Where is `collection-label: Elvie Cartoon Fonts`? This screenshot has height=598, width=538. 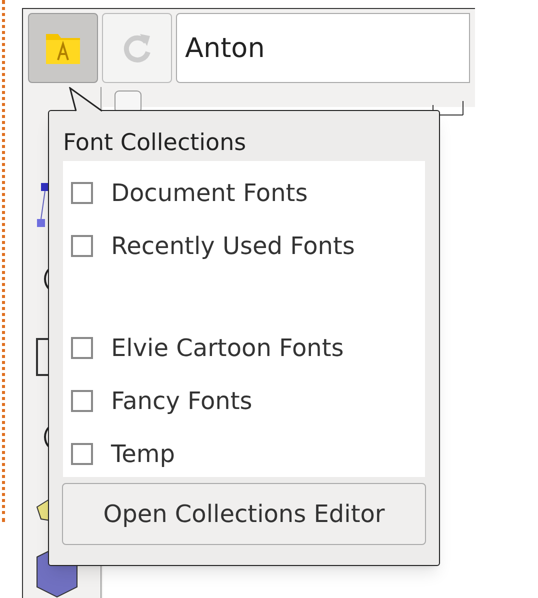
collection-label: Elvie Cartoon Fonts is located at coordinates (227, 348).